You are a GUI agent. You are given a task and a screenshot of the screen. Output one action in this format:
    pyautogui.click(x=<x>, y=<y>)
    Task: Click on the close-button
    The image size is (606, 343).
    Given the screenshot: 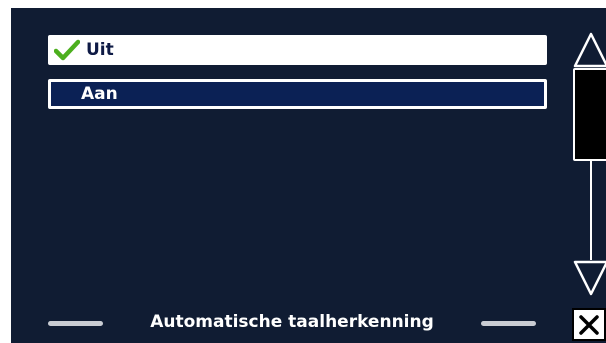 What is the action you would take?
    pyautogui.click(x=589, y=324)
    